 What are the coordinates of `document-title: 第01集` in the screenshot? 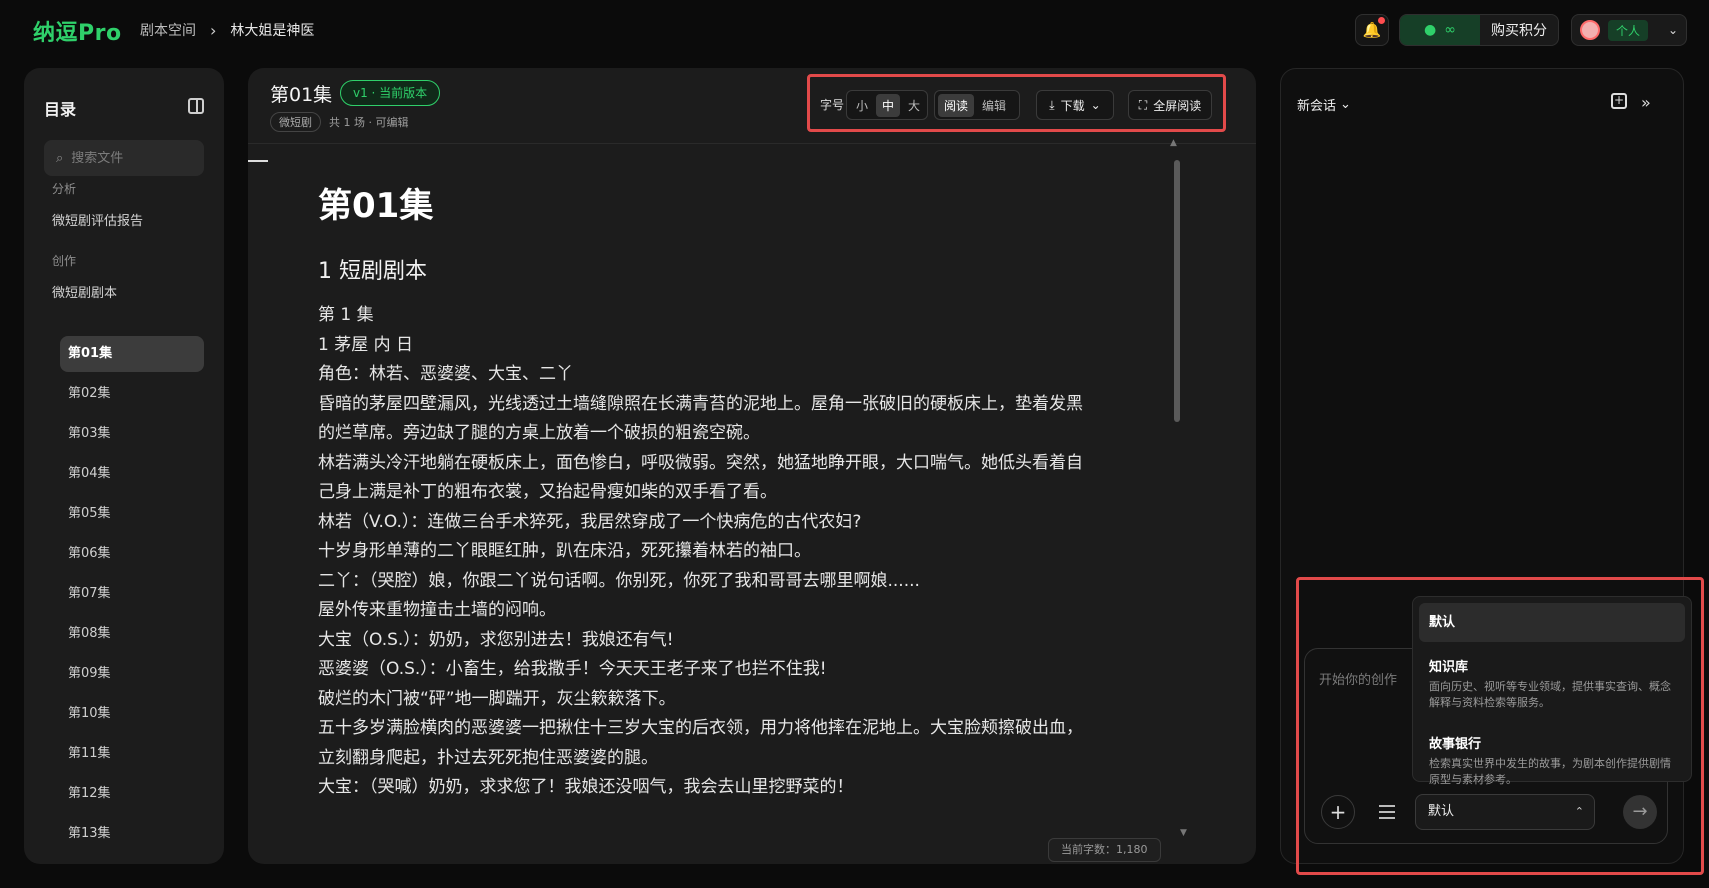 It's located at (301, 95).